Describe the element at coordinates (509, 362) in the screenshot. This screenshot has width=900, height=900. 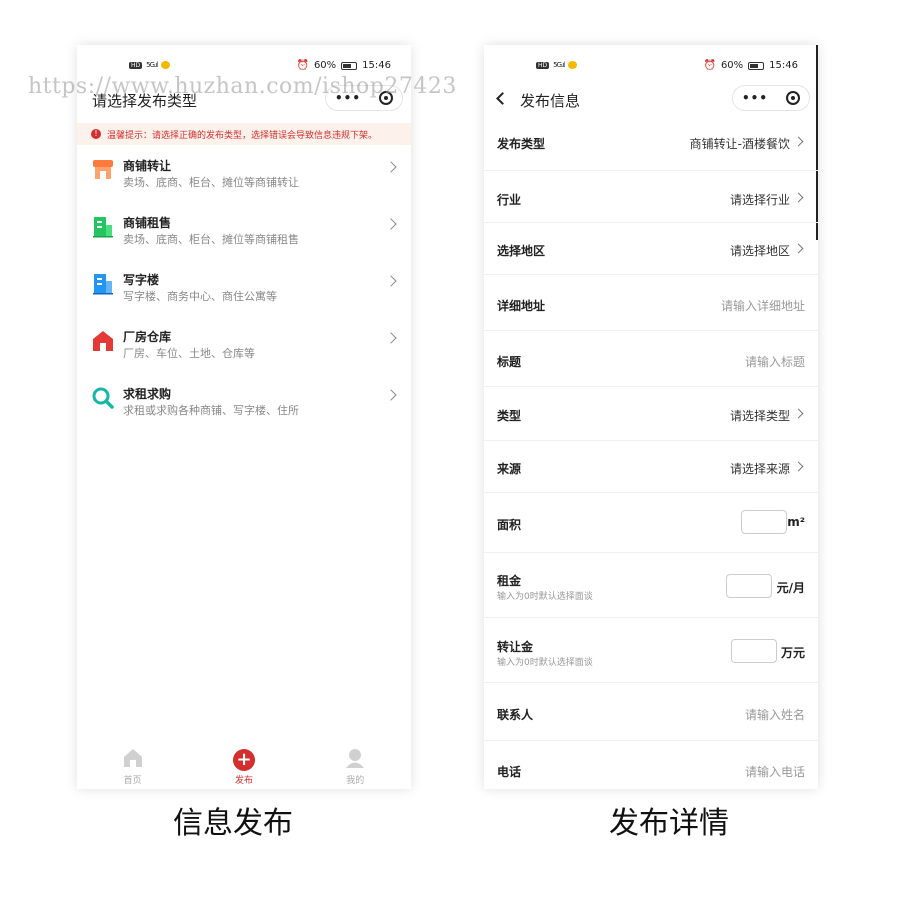
I see `field-label: 标题` at that location.